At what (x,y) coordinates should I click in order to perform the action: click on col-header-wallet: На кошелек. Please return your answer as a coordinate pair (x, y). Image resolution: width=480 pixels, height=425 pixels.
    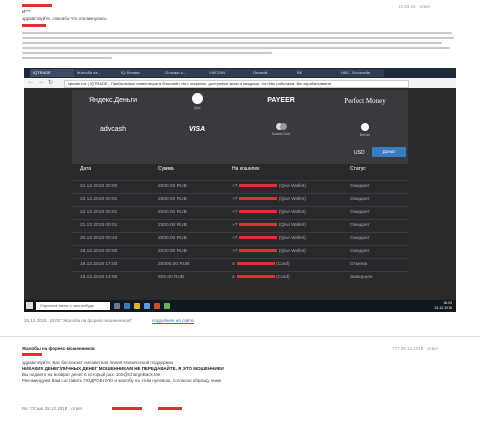
    Looking at the image, I should click on (246, 169).